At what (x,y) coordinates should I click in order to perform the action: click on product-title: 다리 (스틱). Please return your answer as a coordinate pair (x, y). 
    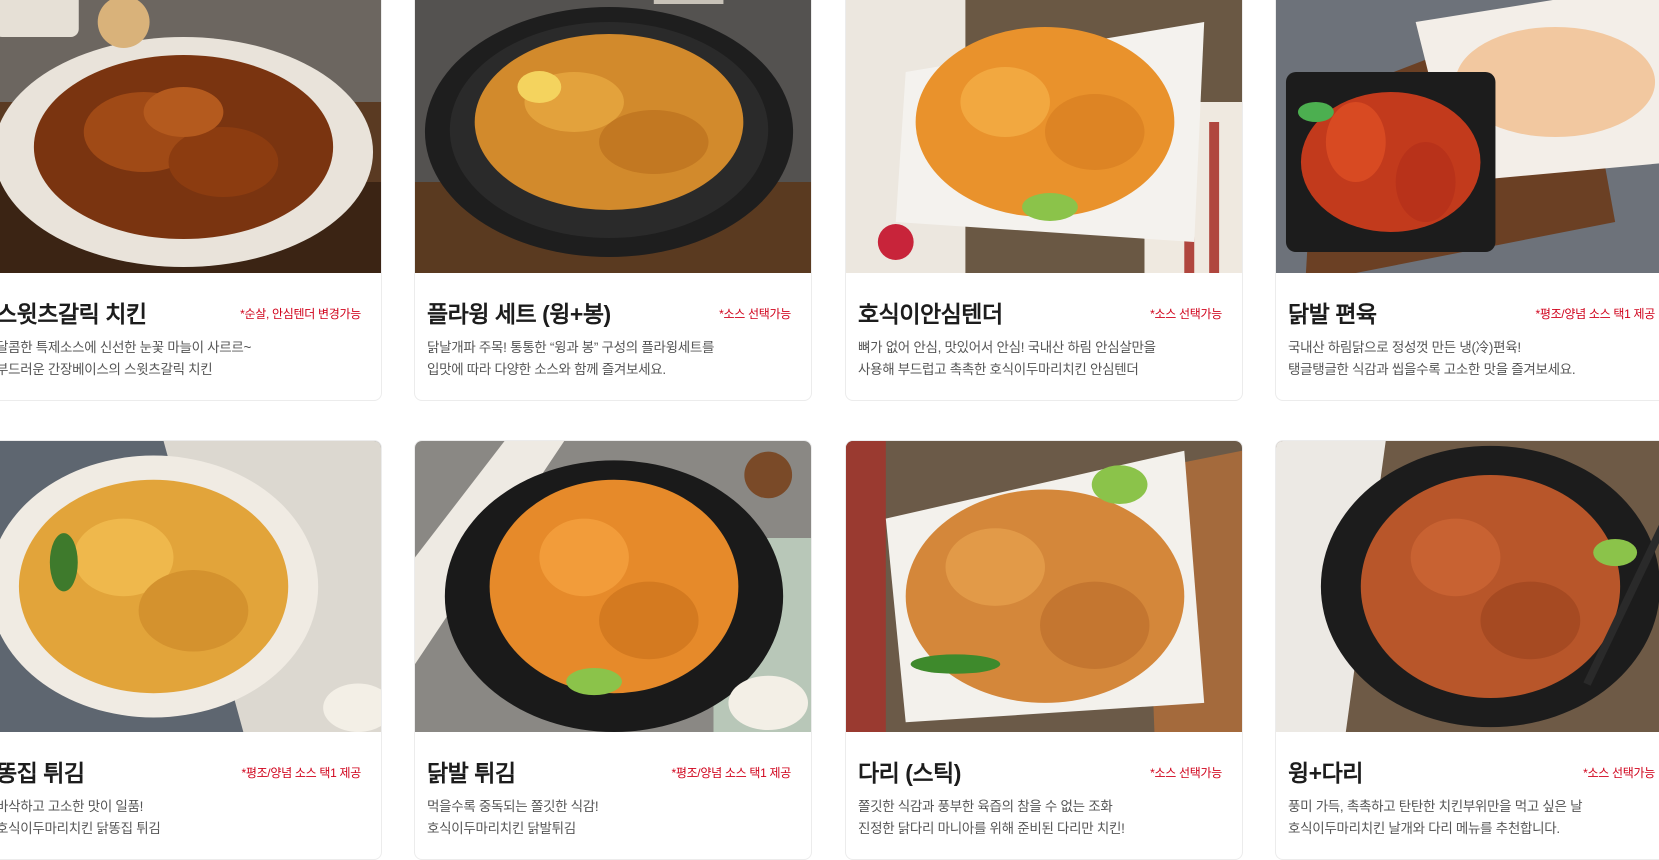
    Looking at the image, I should click on (909, 773).